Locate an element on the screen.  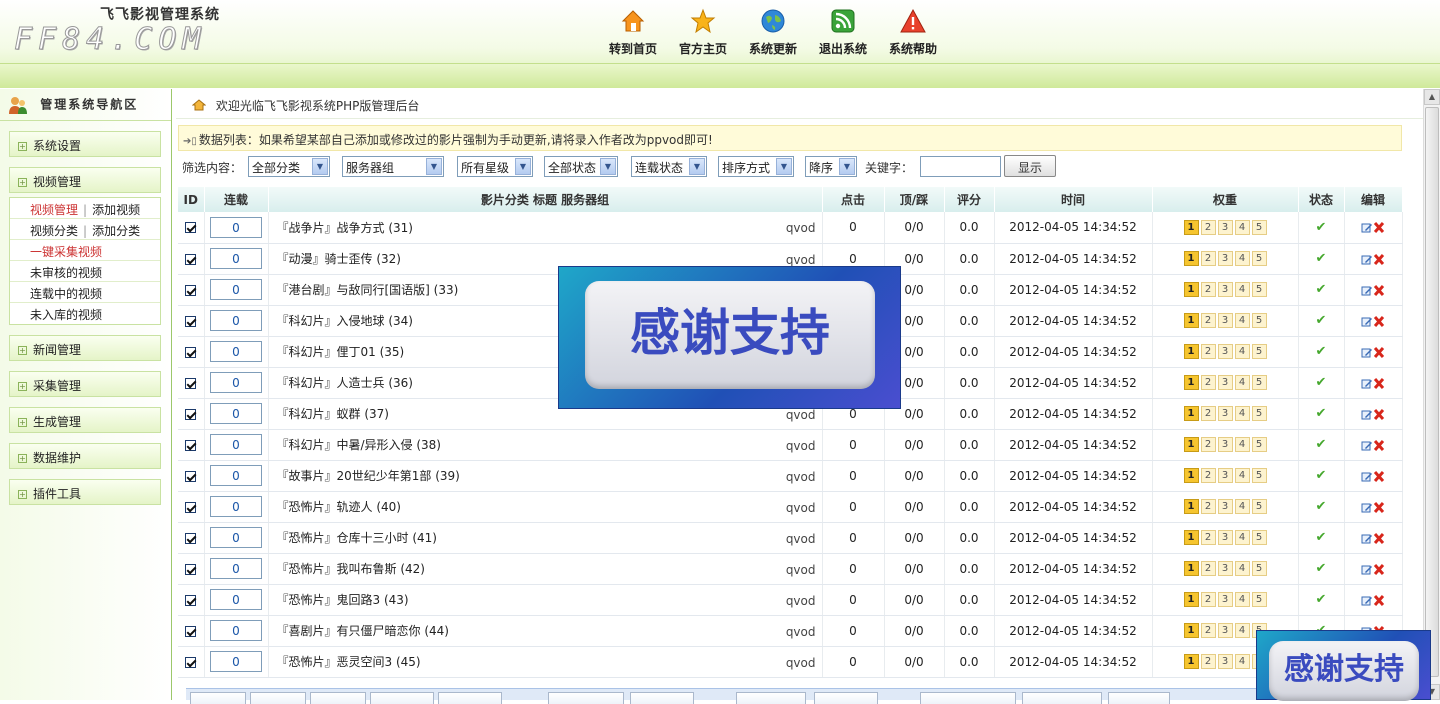
video-title-link: 『科幻片』蚁群 (37) is located at coordinates (333, 414).